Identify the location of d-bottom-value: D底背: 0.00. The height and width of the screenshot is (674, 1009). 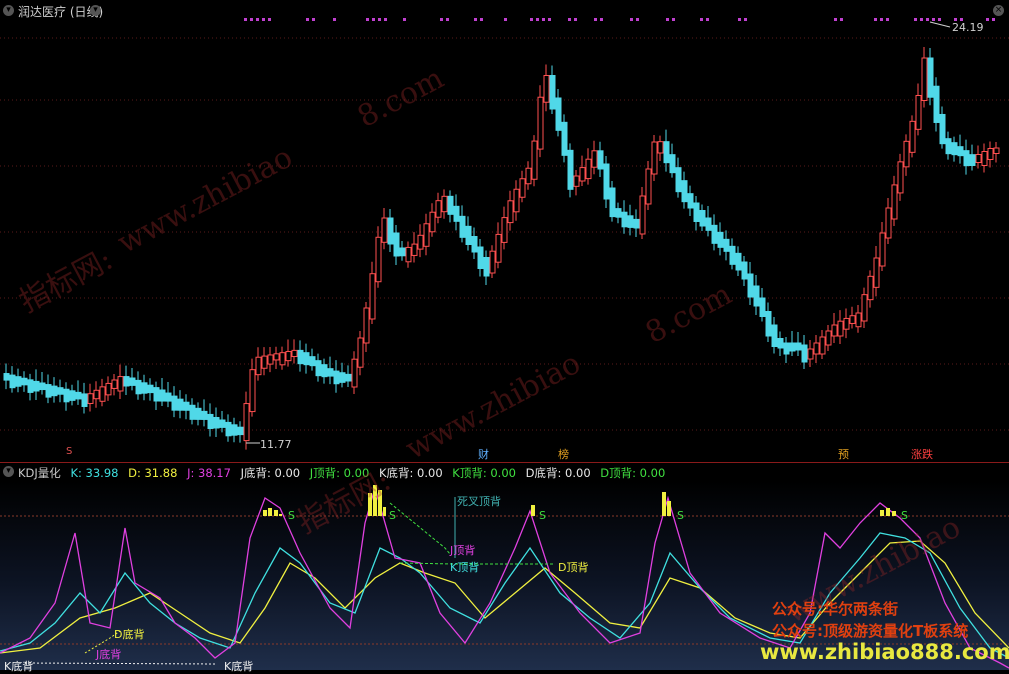
(558, 473).